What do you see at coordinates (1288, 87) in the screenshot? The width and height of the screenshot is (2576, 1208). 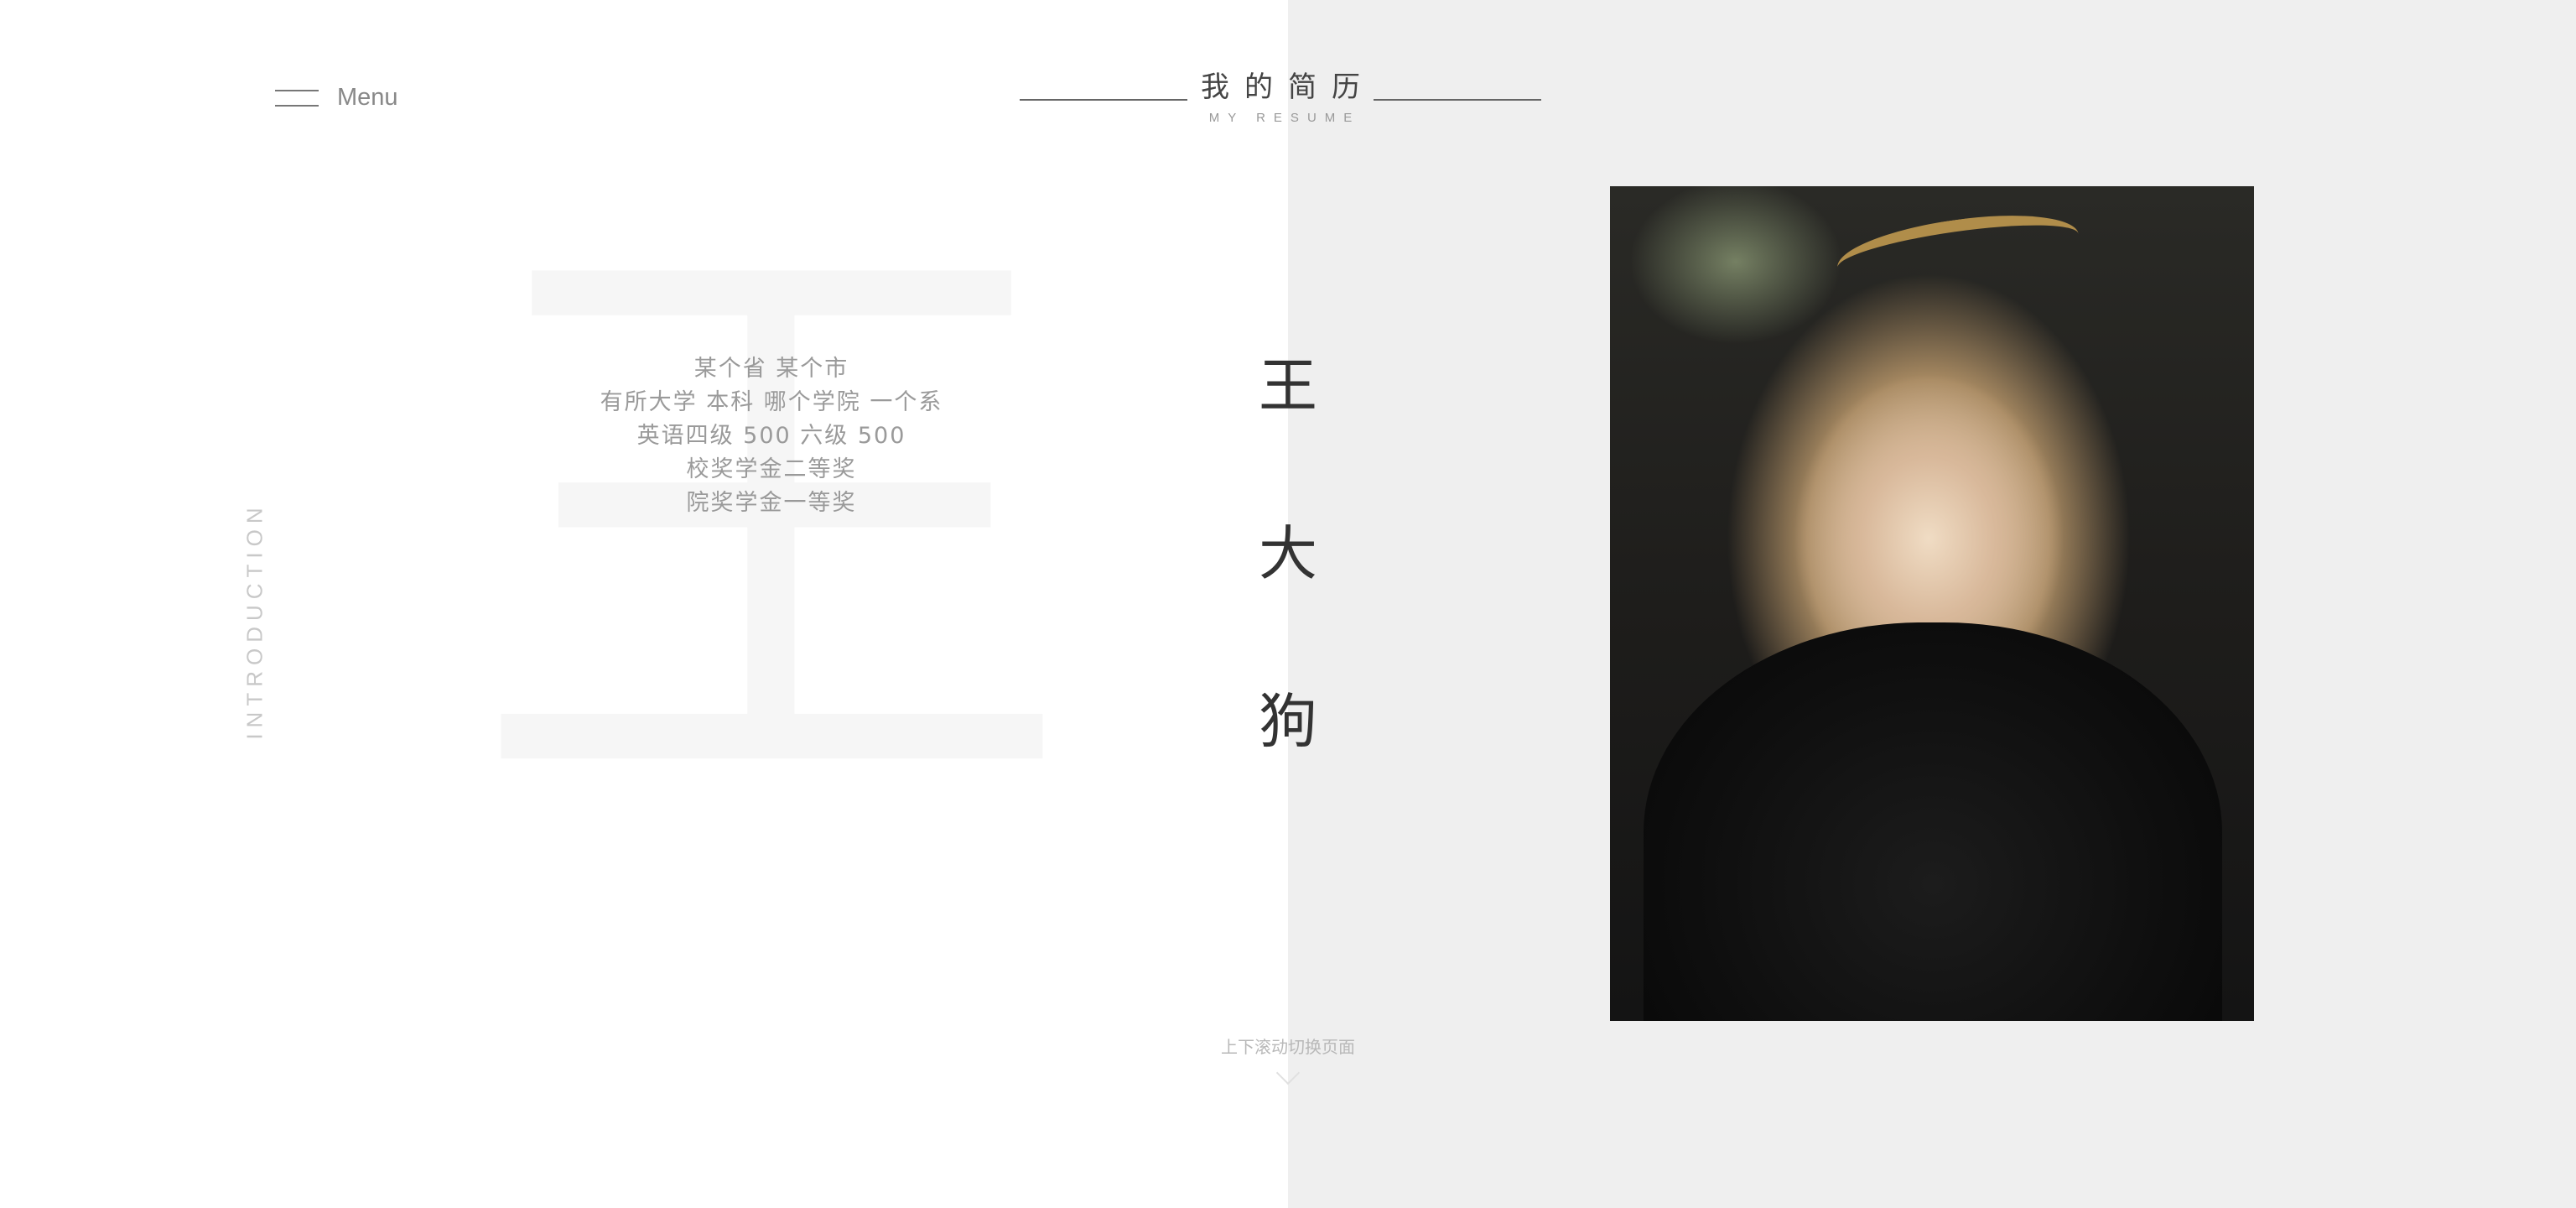 I see `title-chinese: 我的简历` at bounding box center [1288, 87].